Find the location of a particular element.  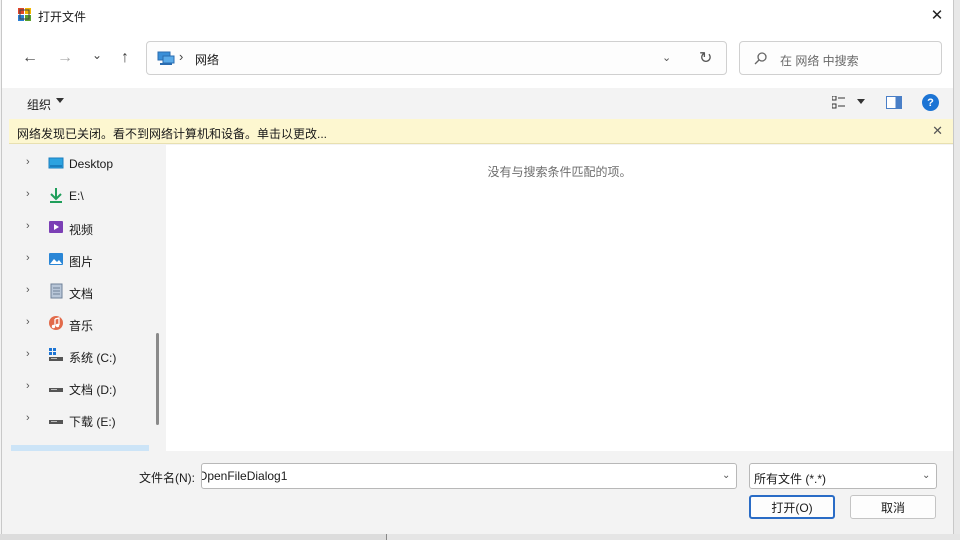

system-drive-icon is located at coordinates (56, 354).